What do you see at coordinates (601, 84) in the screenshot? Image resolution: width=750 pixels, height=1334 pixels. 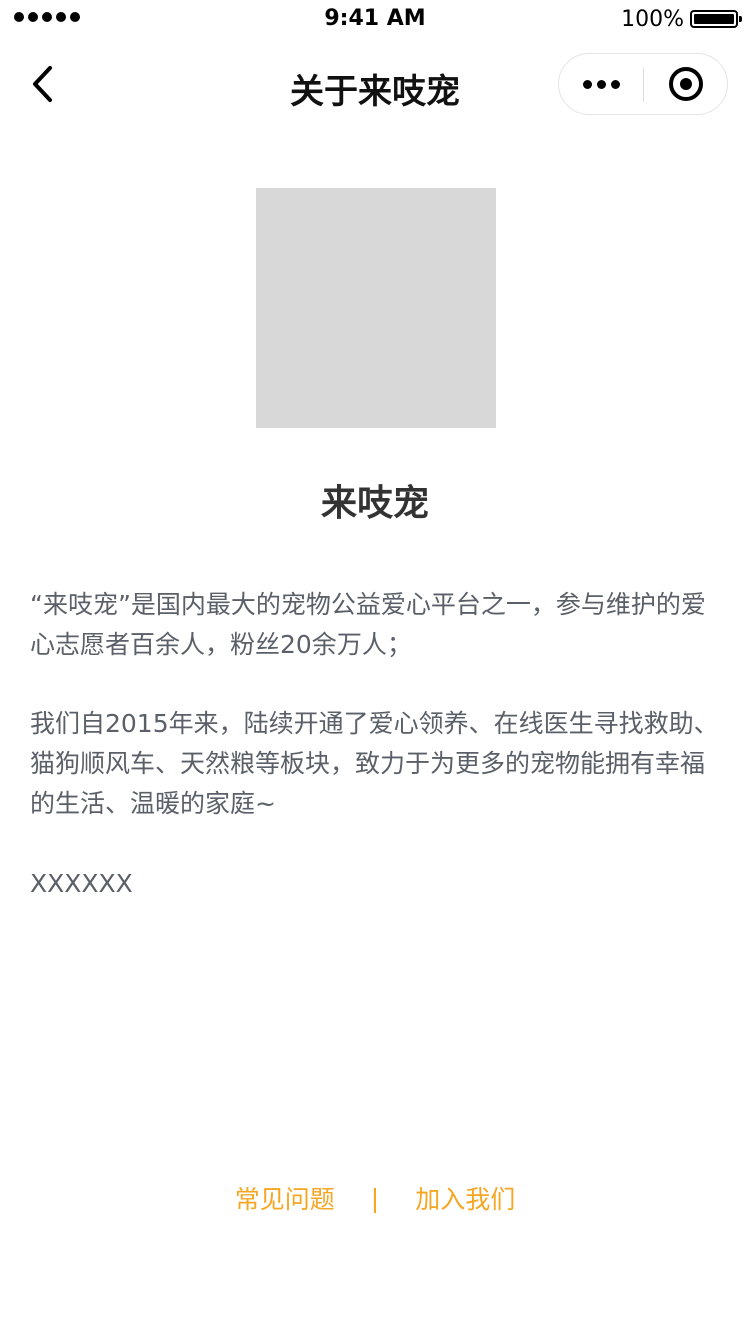 I see `more-button` at bounding box center [601, 84].